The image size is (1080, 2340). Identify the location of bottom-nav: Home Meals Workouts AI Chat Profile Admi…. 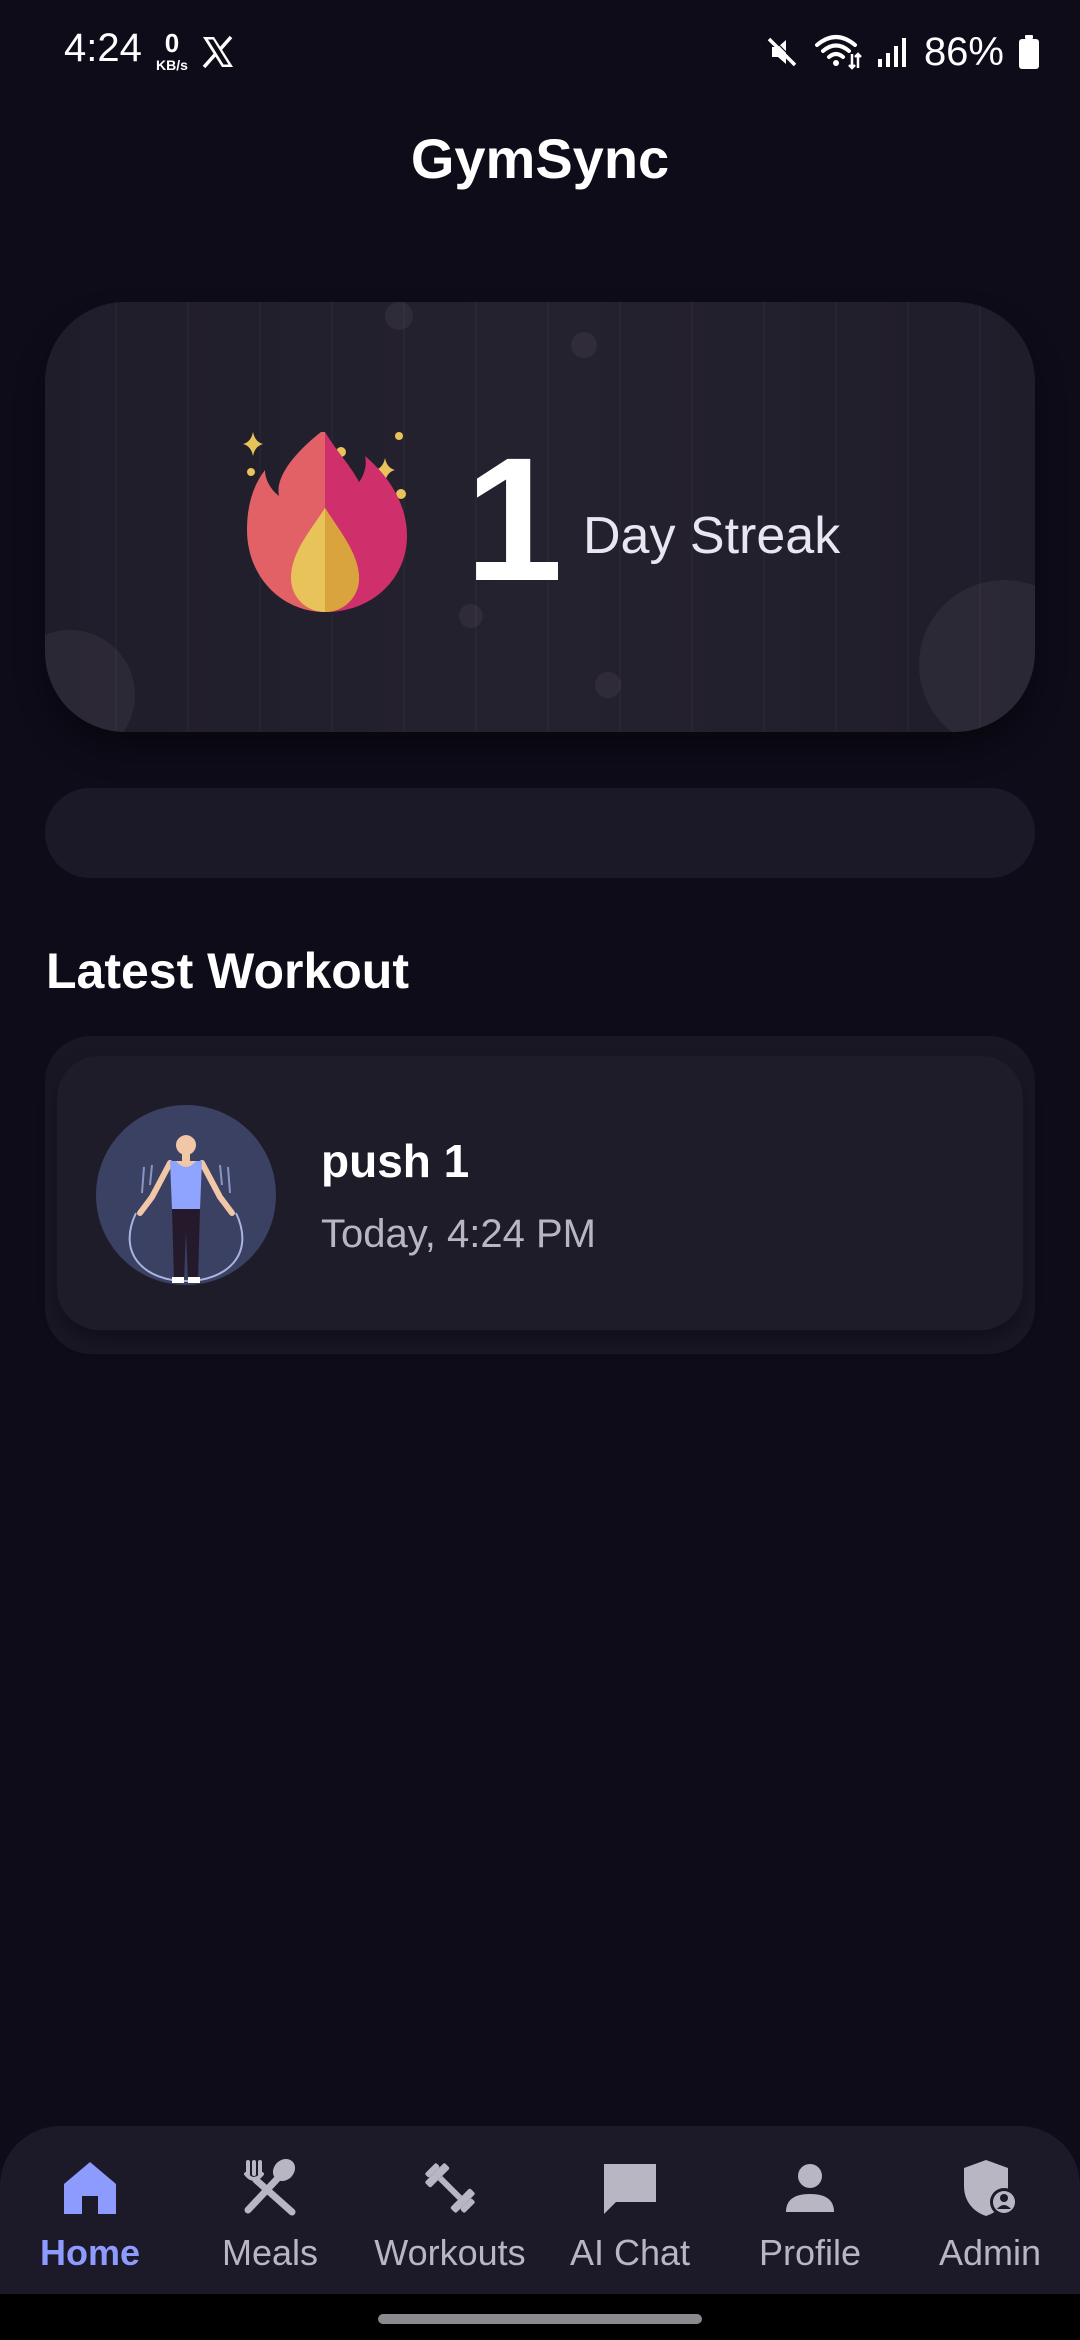
(540, 2210).